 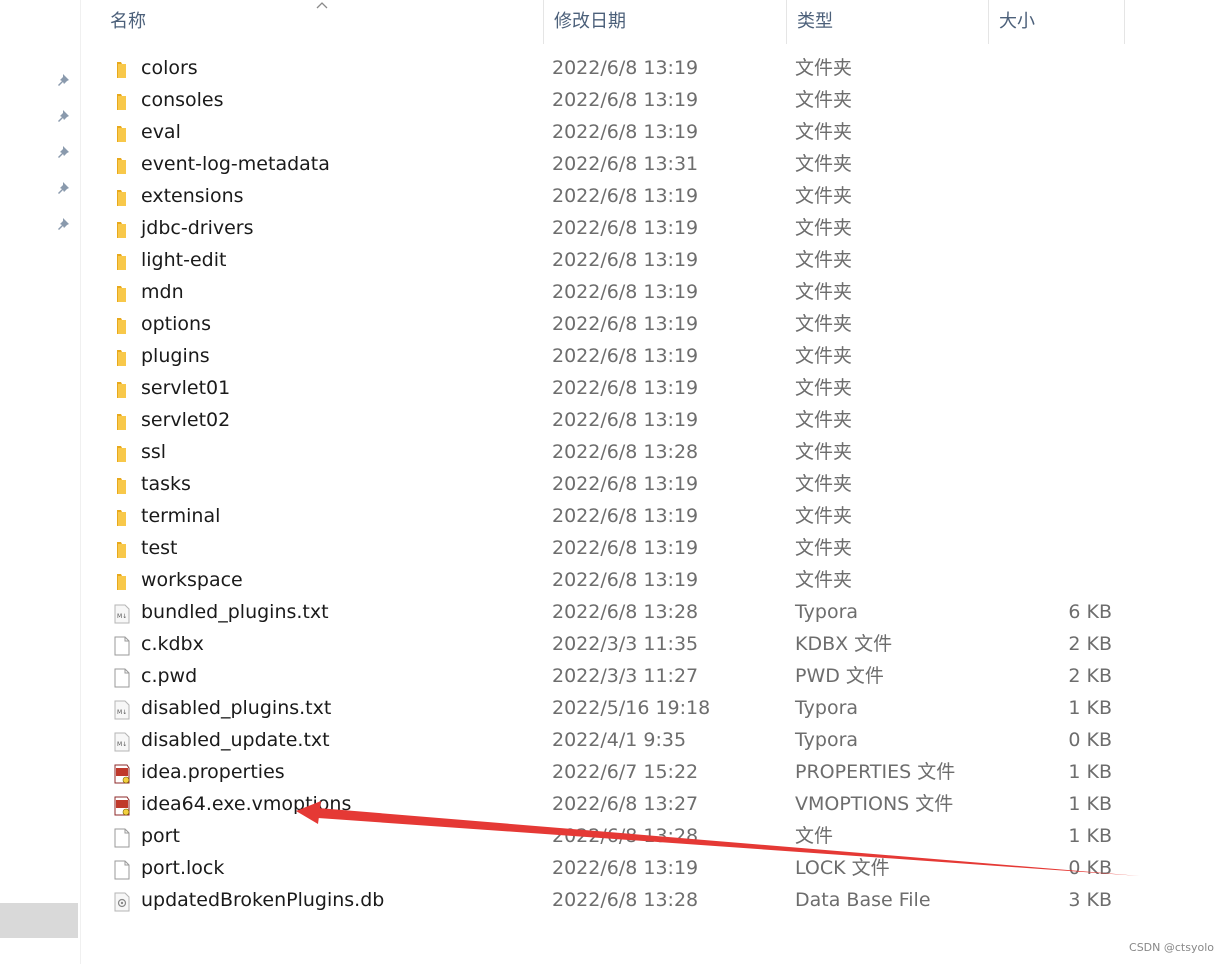 I want to click on file-name: options, so click(x=176, y=324).